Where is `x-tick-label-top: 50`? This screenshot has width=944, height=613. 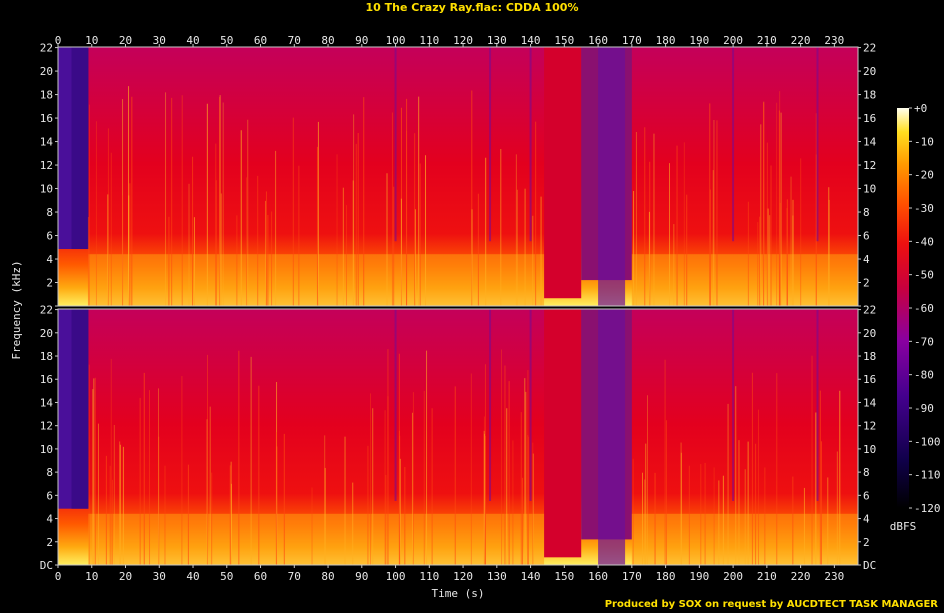 x-tick-label-top: 50 is located at coordinates (226, 40).